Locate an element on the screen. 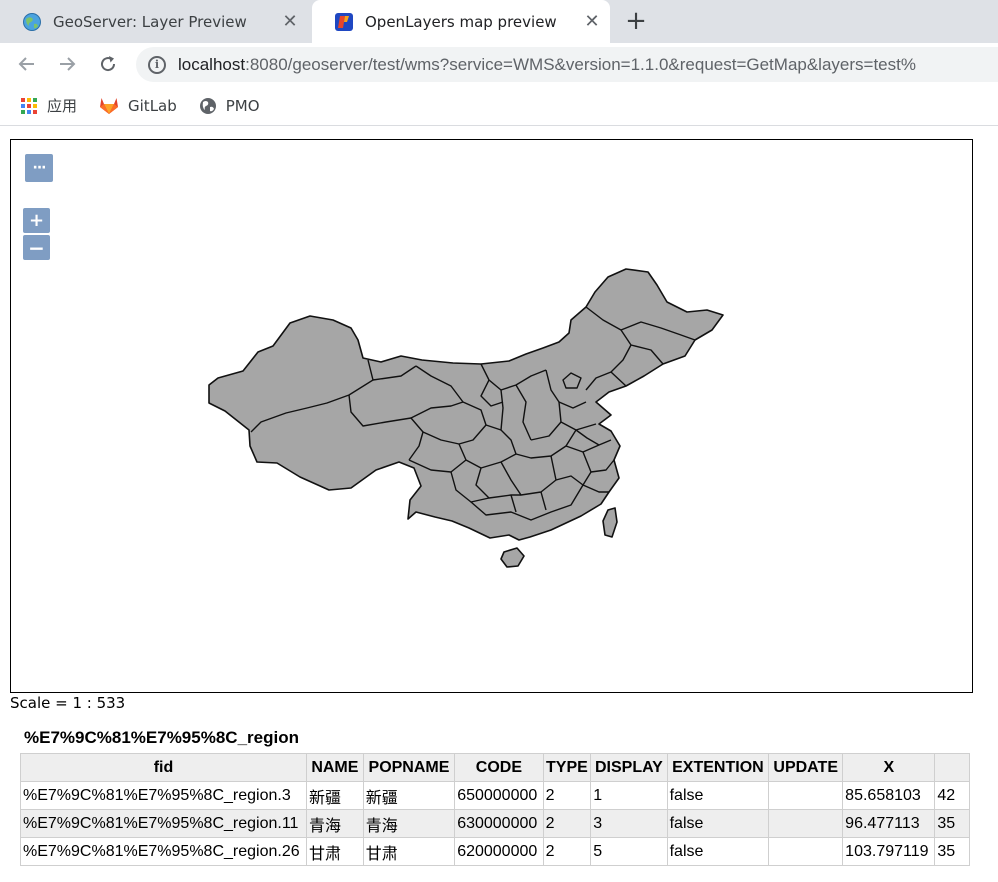 This screenshot has width=998, height=882. gitlab-icon is located at coordinates (109, 106).